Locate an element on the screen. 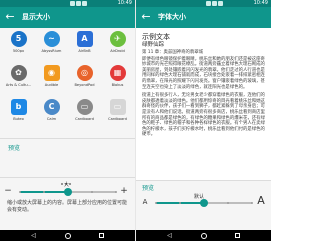  500px-icon: 5 is located at coordinates (18, 39).